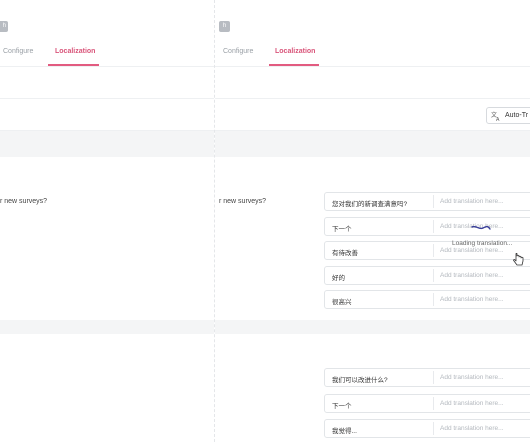  Describe the element at coordinates (517, 115) in the screenshot. I see `auto-translate-label: Auto-Tr` at that location.